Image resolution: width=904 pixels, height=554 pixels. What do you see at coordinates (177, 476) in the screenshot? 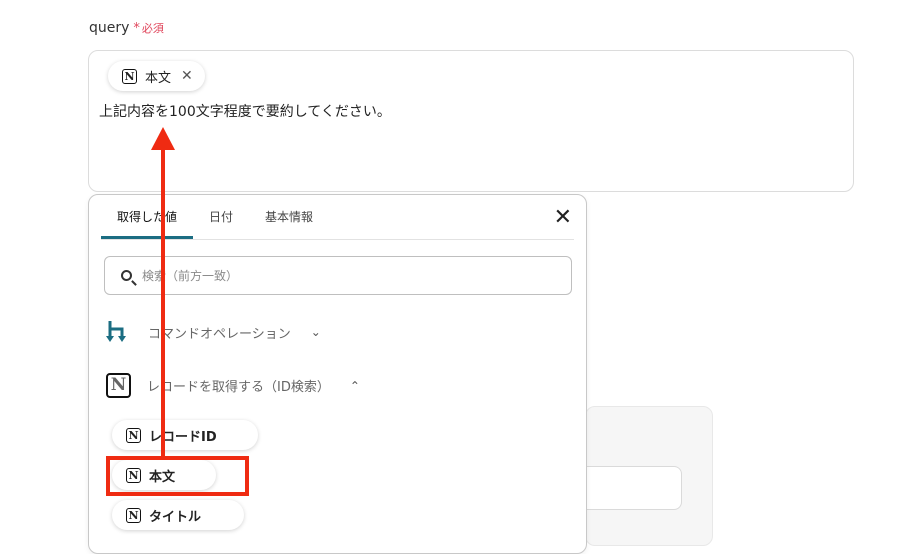
I see `annotation-highlight-box` at bounding box center [177, 476].